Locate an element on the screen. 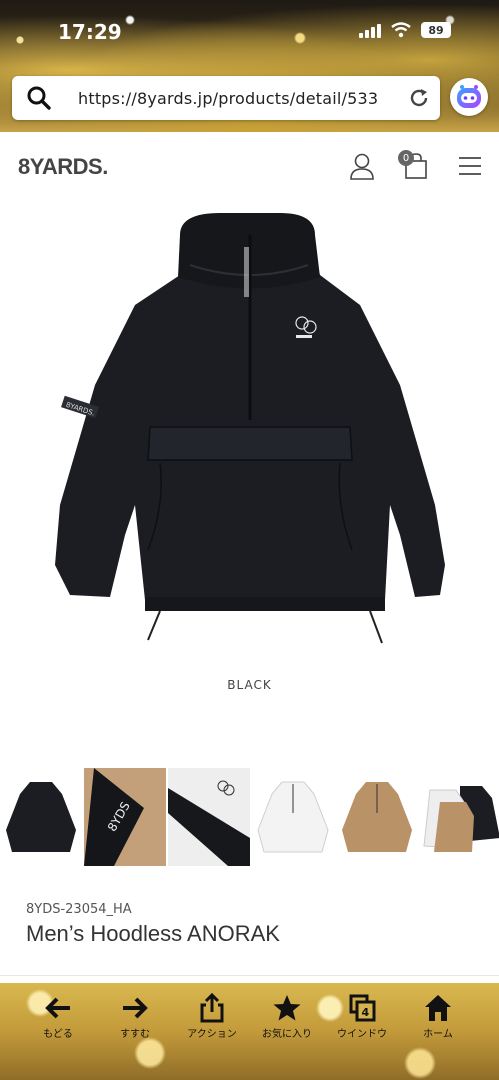 Image resolution: width=499 pixels, height=1080 pixels. browser-bottom-toolbar: もどる すすむ アクション お気に入り 4 ウインドウ ホーム is located at coordinates (249, 1031).